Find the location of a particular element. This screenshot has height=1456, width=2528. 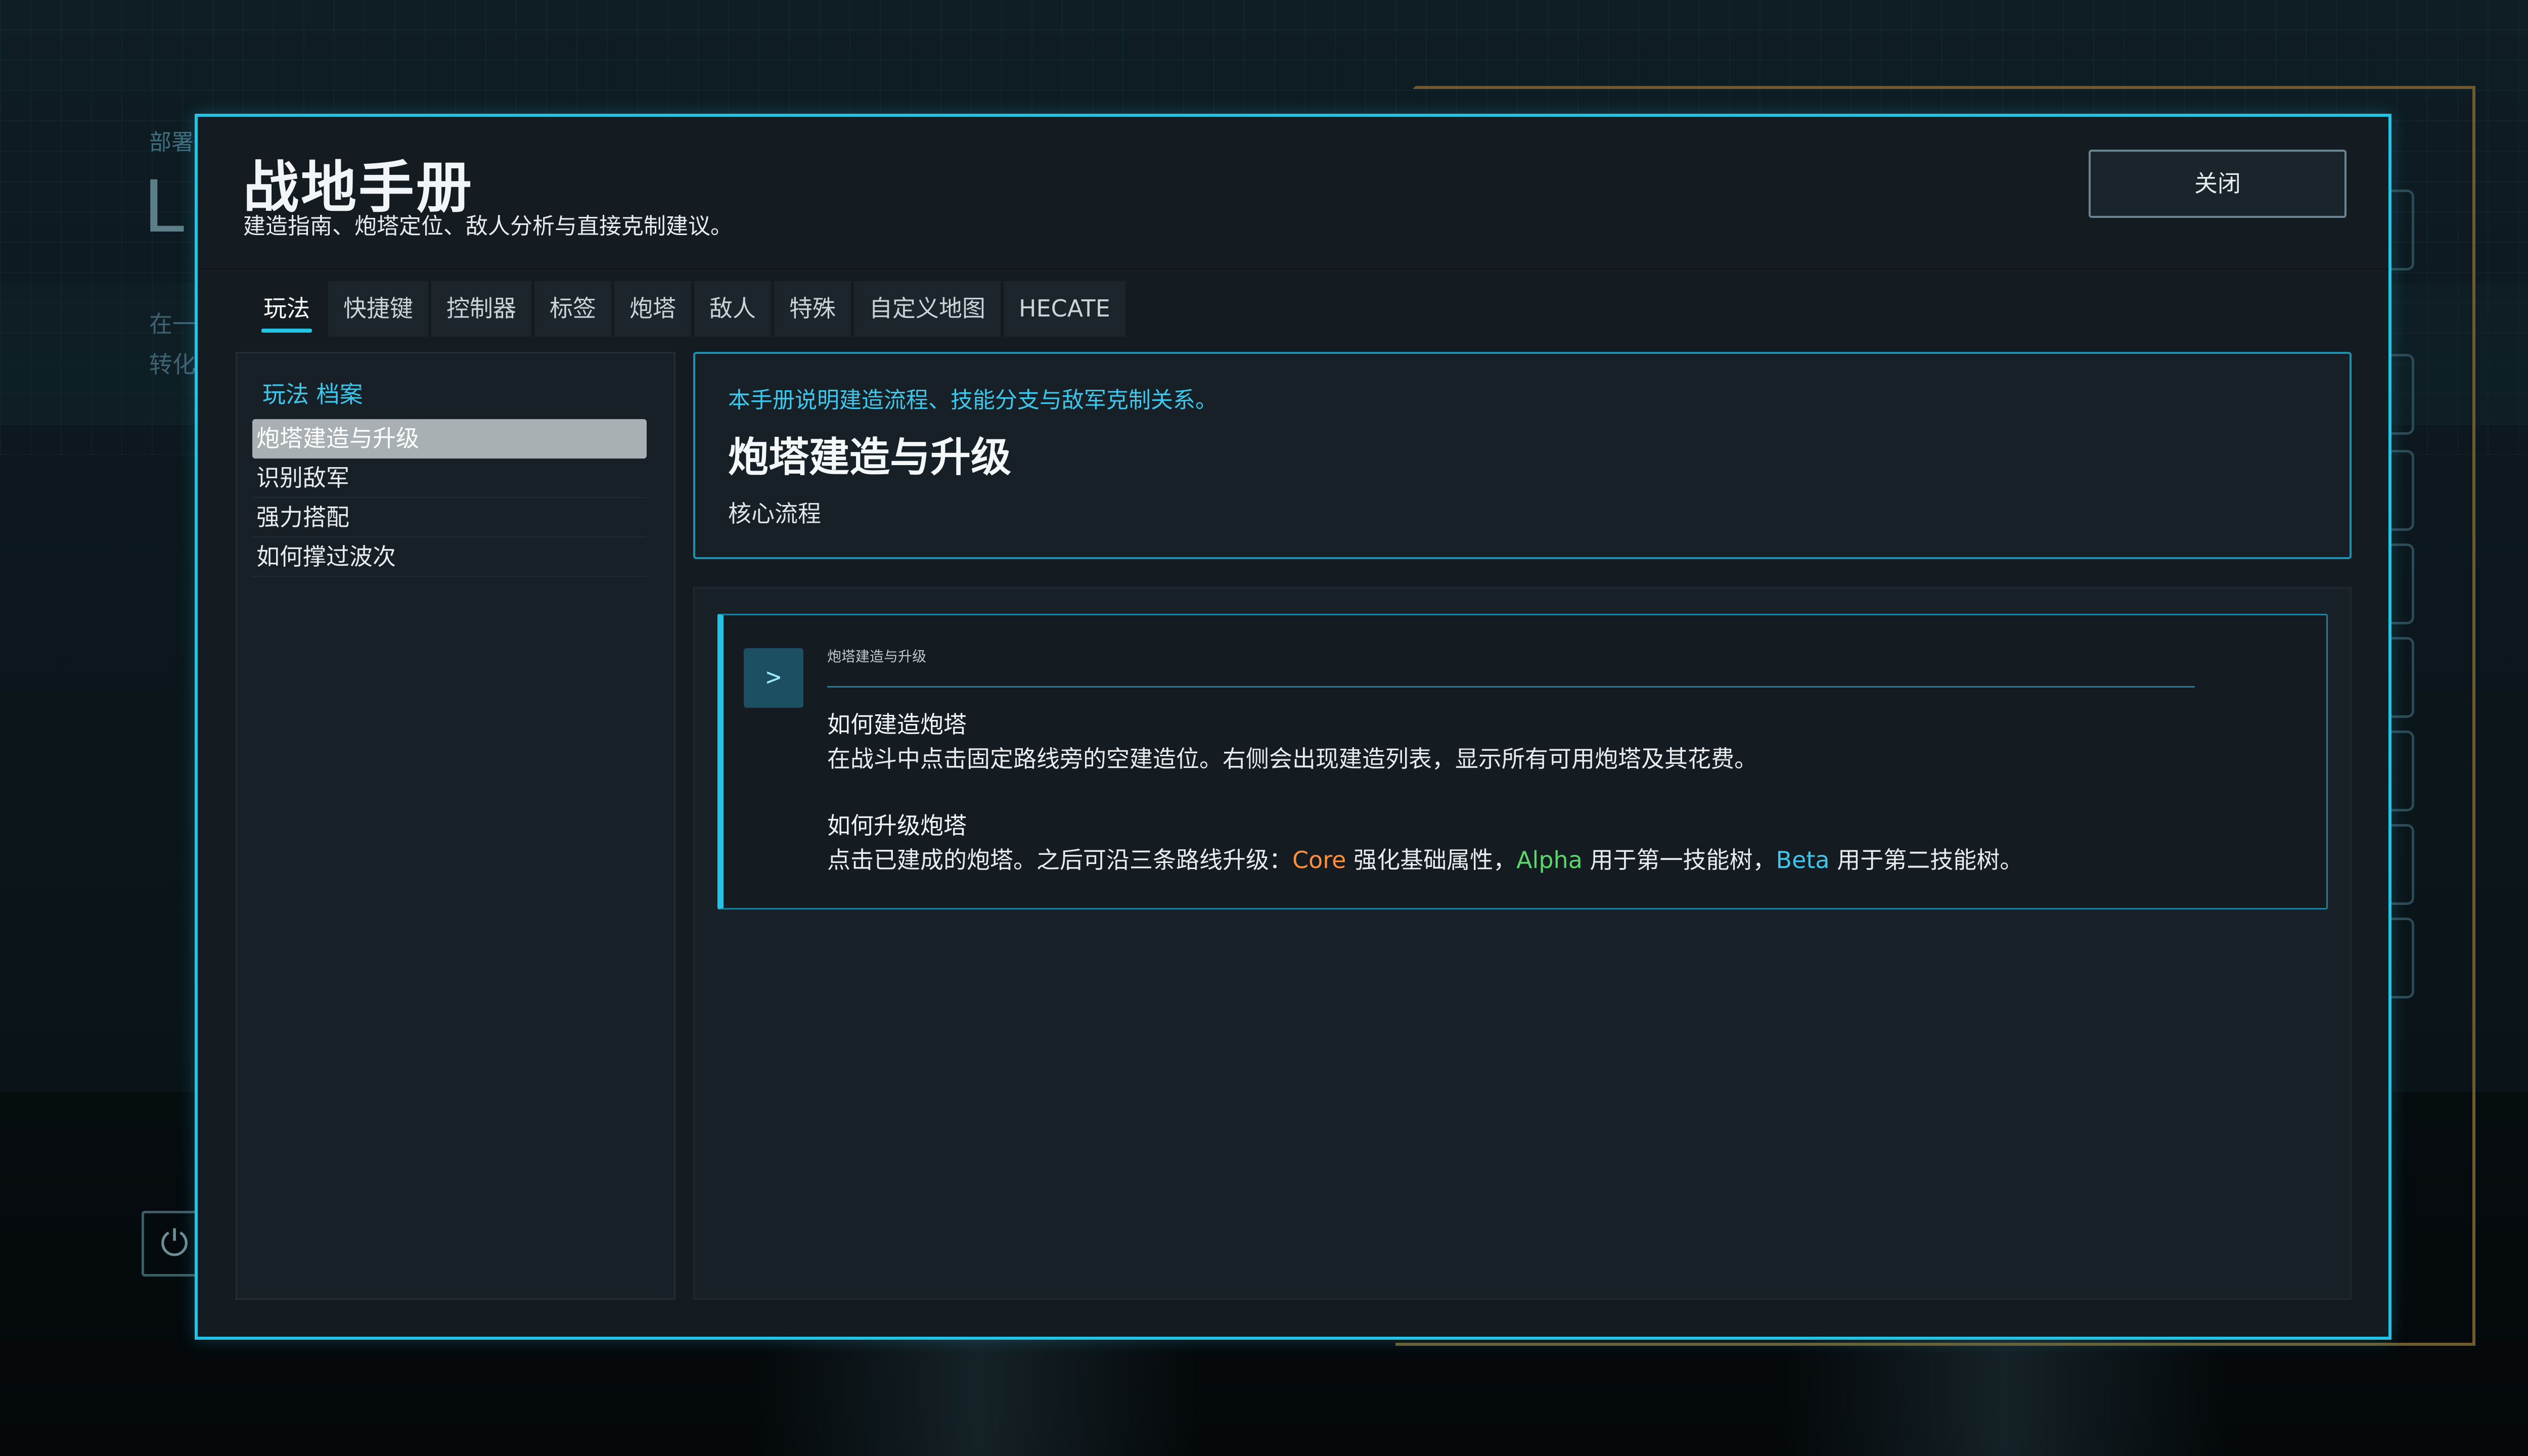

modal-subtitle: 建造指南、炮塔定位、敌人分析与直接克制建议。 is located at coordinates (488, 226).